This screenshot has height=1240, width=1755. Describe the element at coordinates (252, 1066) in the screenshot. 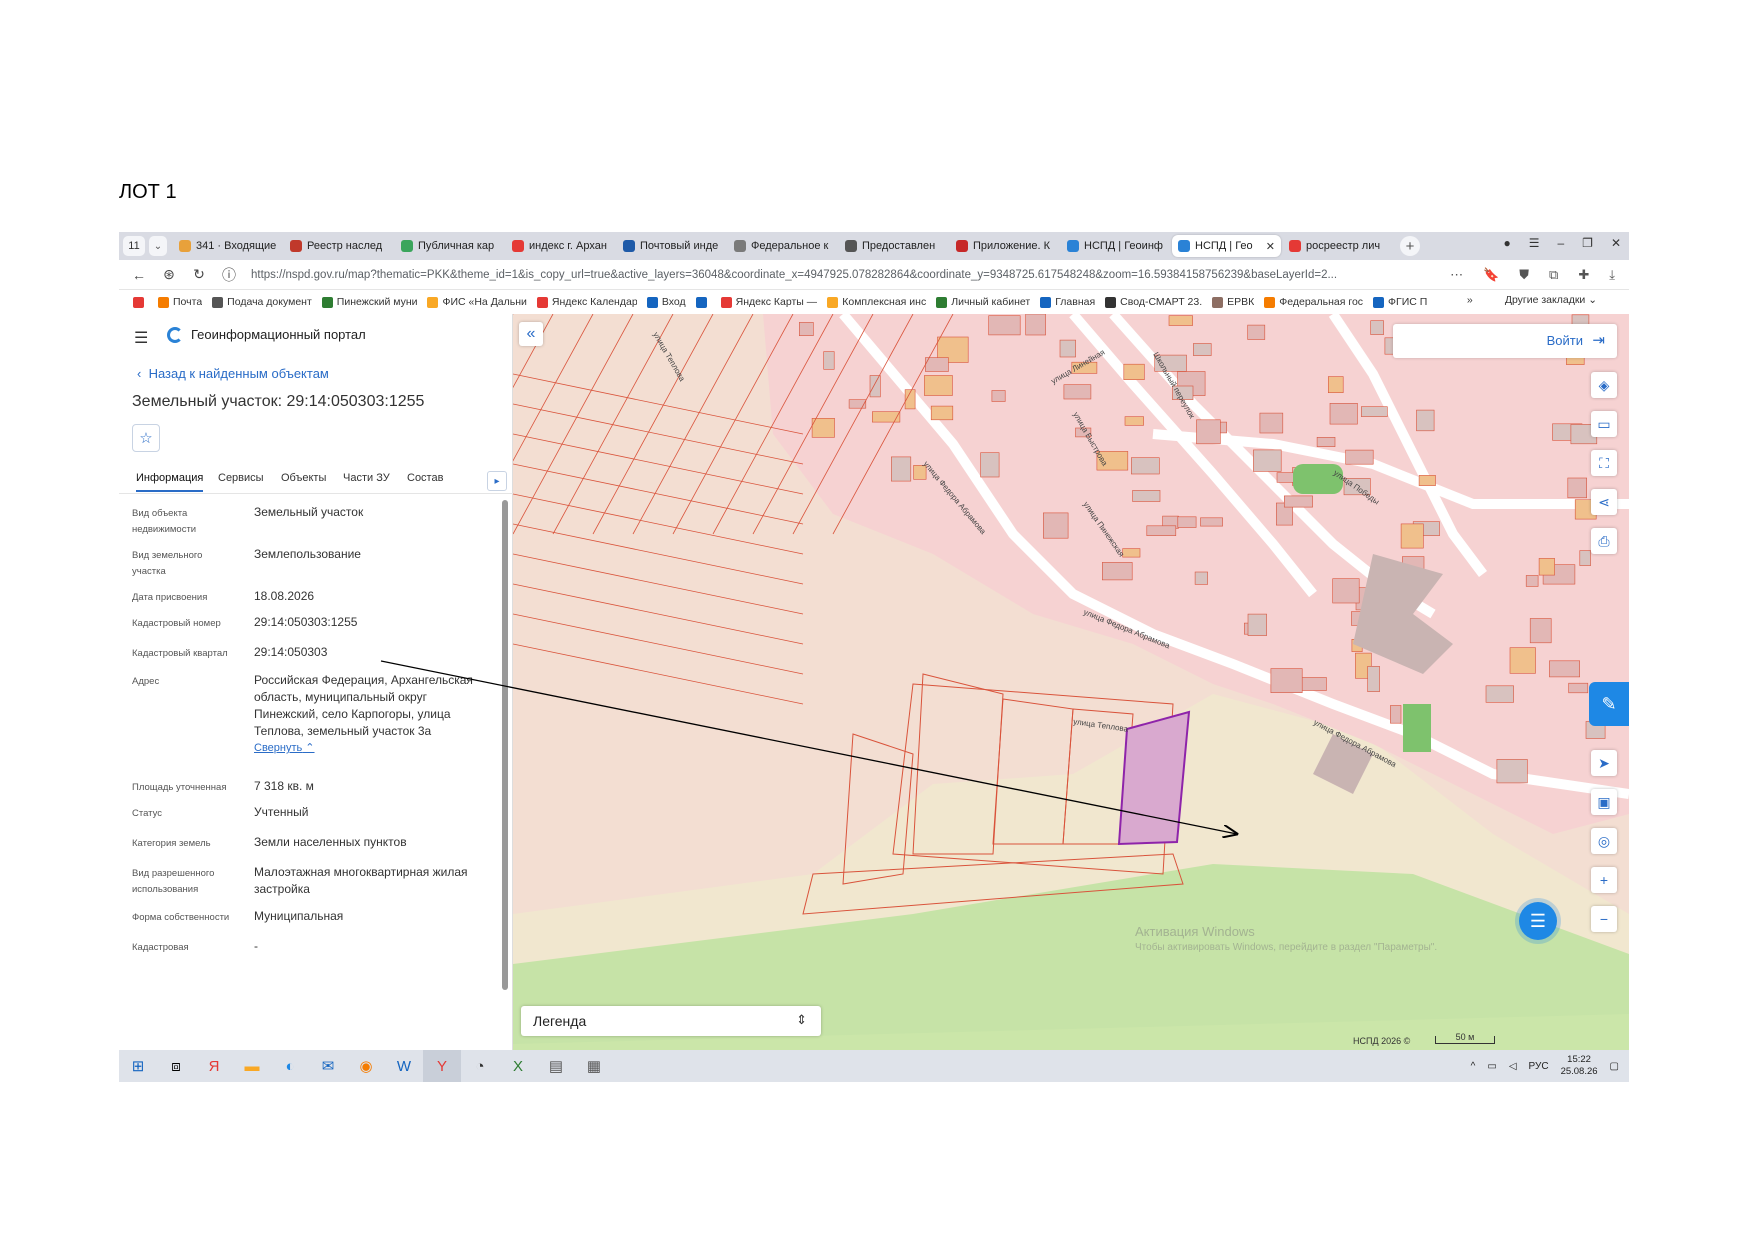

I see `file-explorer-icon: ▬` at that location.